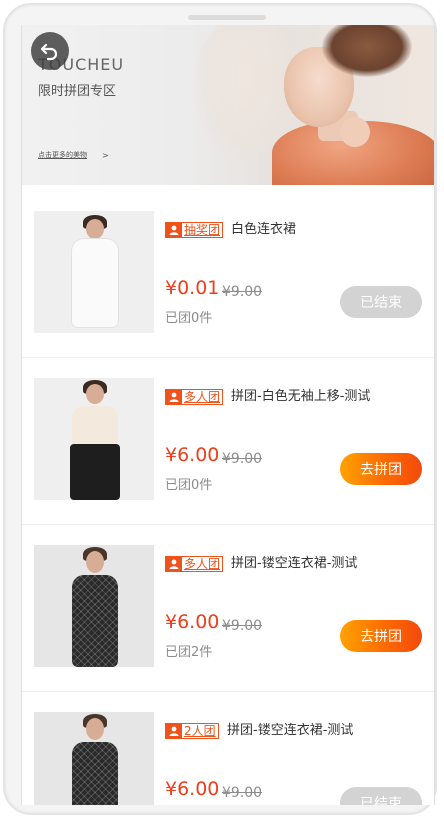 Image resolution: width=444 pixels, height=822 pixels. Describe the element at coordinates (95, 426) in the screenshot. I see `ivory-top-shape` at that location.